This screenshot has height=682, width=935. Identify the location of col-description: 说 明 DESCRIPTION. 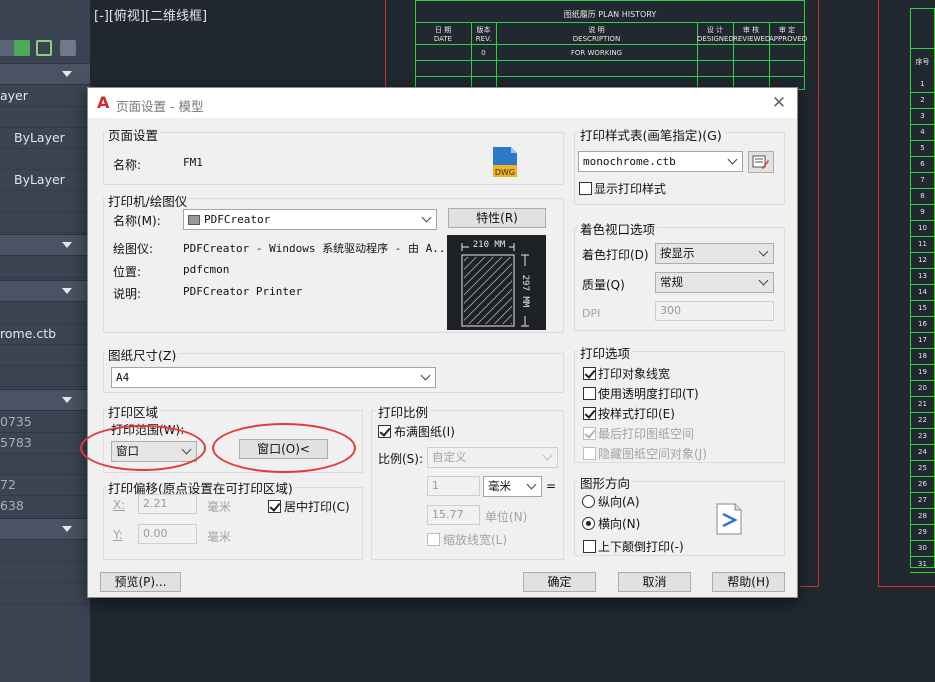
(596, 34).